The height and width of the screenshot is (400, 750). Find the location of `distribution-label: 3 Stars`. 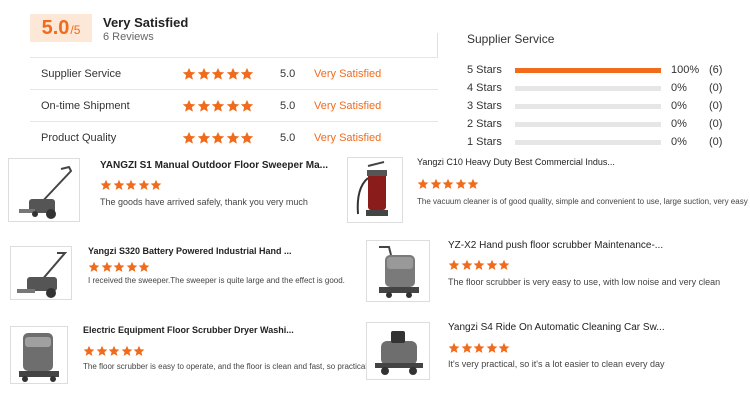

distribution-label: 3 Stars is located at coordinates (484, 106).